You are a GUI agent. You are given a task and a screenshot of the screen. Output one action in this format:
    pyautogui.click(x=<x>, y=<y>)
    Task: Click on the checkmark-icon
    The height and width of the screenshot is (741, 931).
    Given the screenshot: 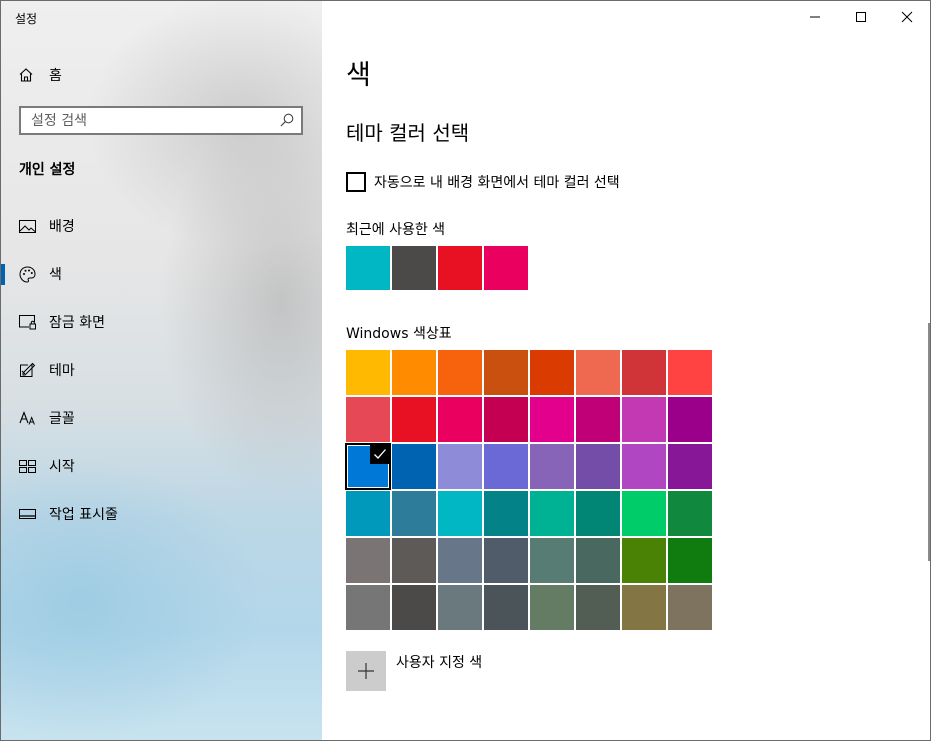 What is the action you would take?
    pyautogui.click(x=380, y=454)
    